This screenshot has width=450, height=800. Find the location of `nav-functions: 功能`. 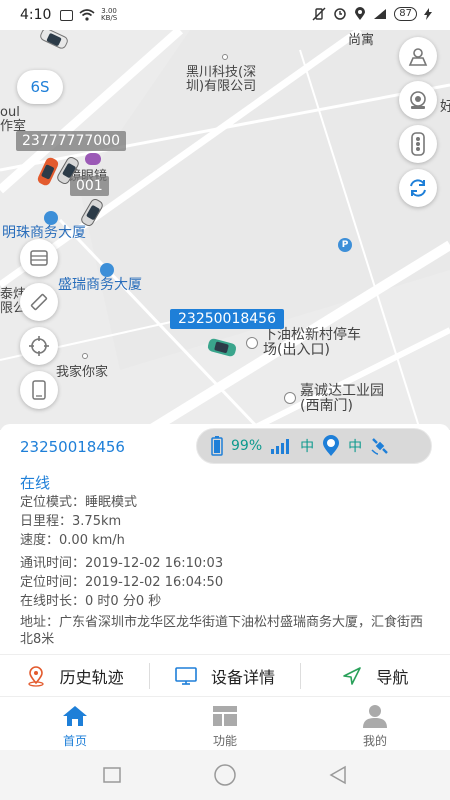

nav-functions: 功能 is located at coordinates (225, 723).